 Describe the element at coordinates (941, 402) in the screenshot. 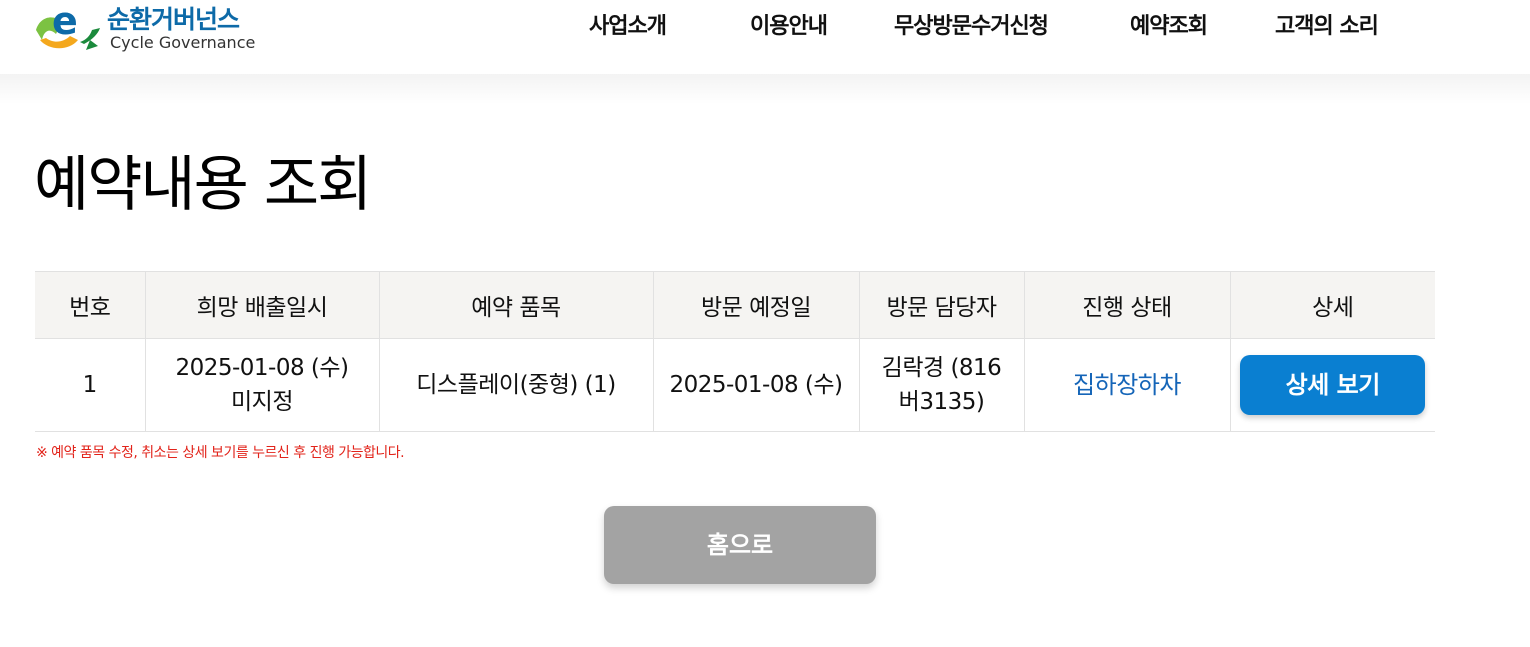

I see `manager-line-2: 버3135)` at that location.